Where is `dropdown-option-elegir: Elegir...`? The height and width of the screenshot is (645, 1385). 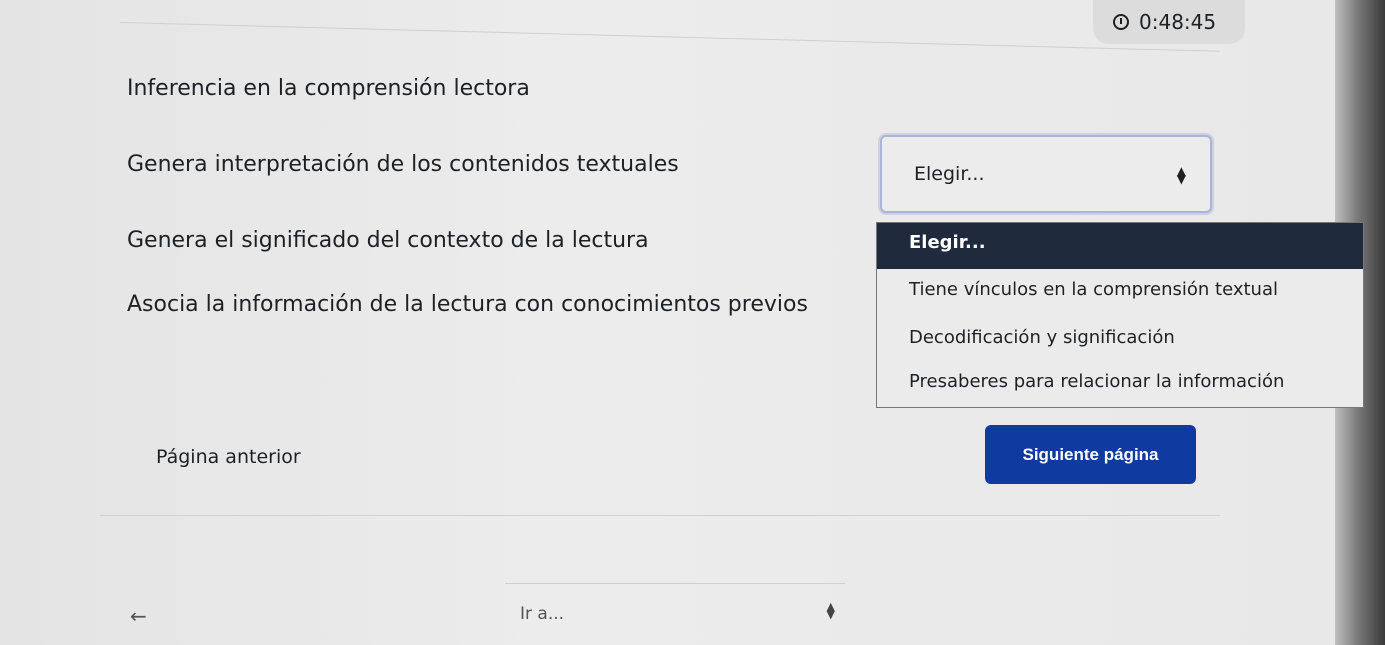 dropdown-option-elegir: Elegir... is located at coordinates (1120, 246).